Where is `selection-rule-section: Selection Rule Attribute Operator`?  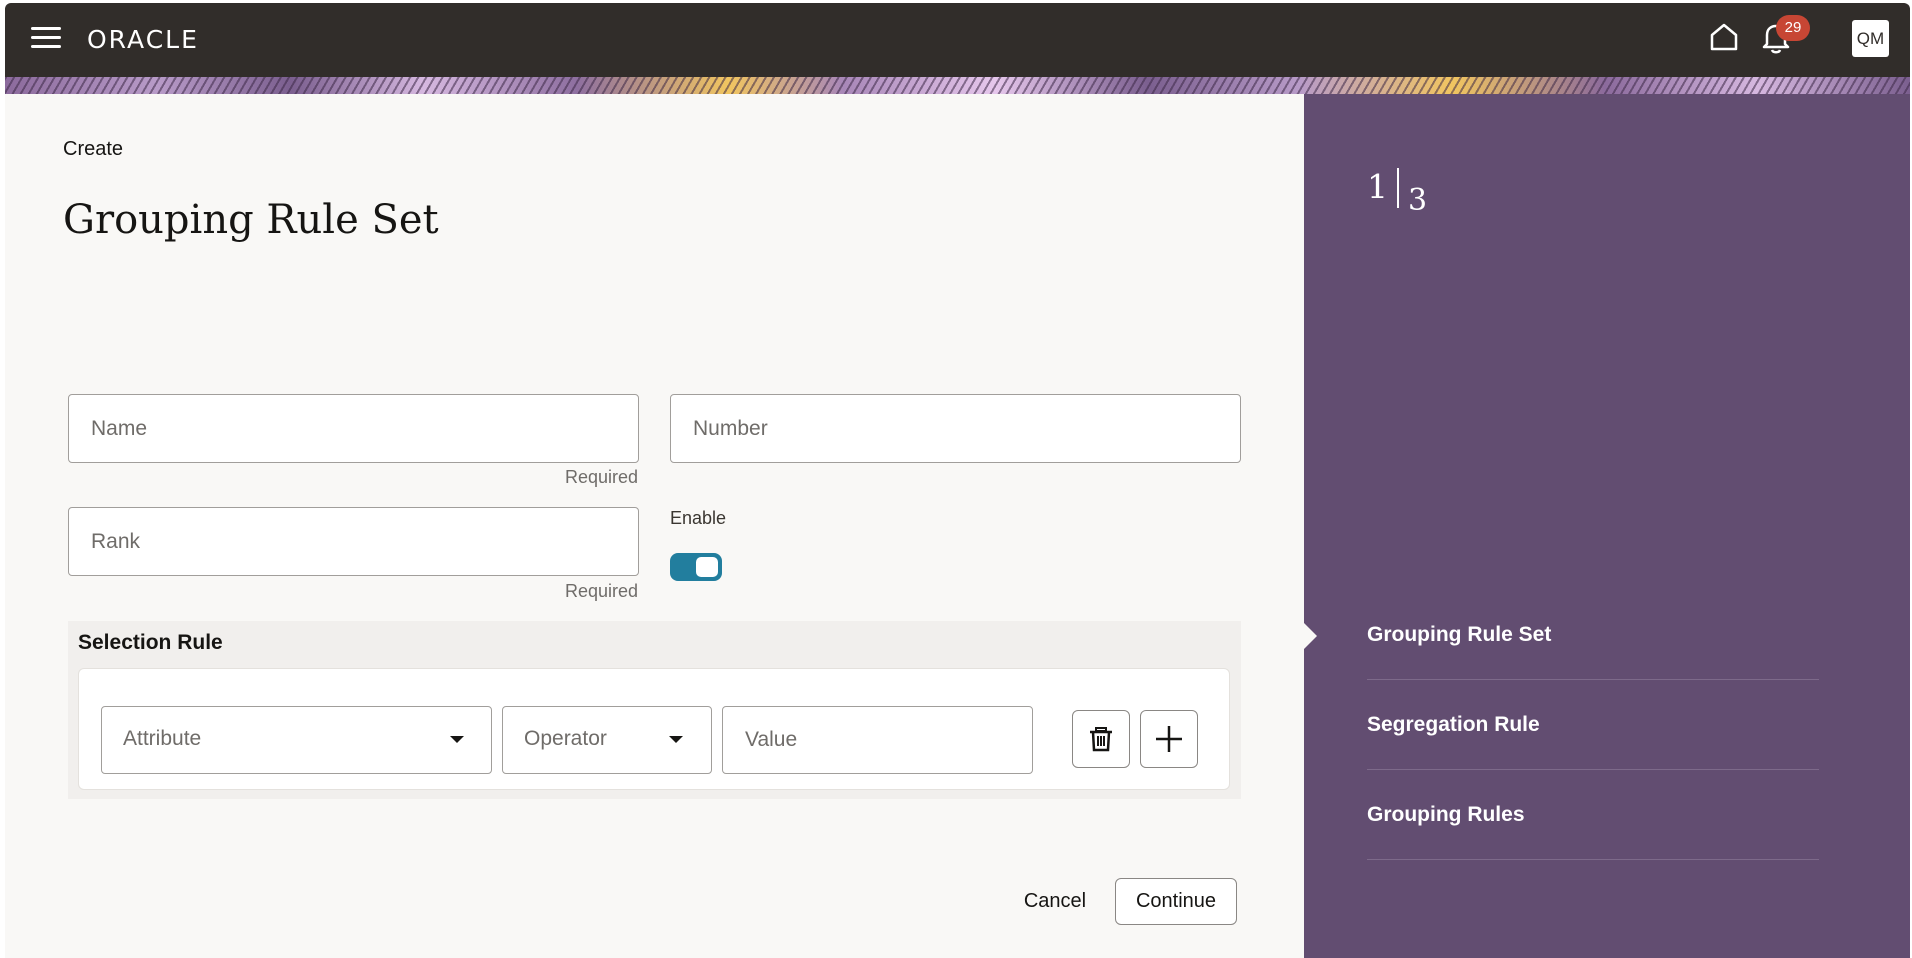 selection-rule-section: Selection Rule Attribute Operator is located at coordinates (654, 710).